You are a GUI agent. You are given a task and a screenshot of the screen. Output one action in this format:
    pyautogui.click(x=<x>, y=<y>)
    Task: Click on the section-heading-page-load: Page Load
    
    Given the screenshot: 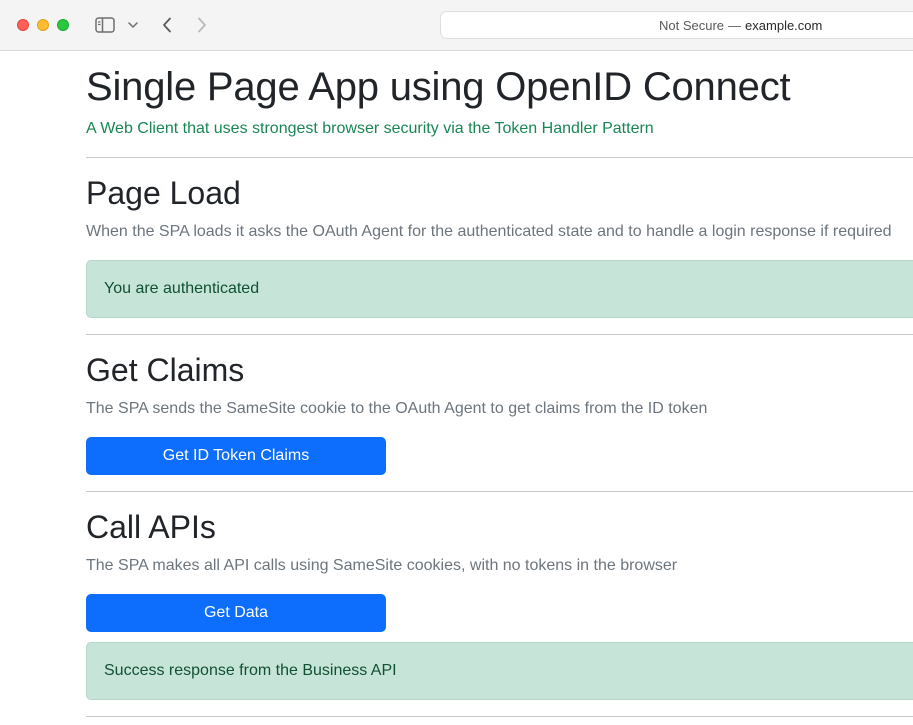 What is the action you would take?
    pyautogui.click(x=163, y=193)
    